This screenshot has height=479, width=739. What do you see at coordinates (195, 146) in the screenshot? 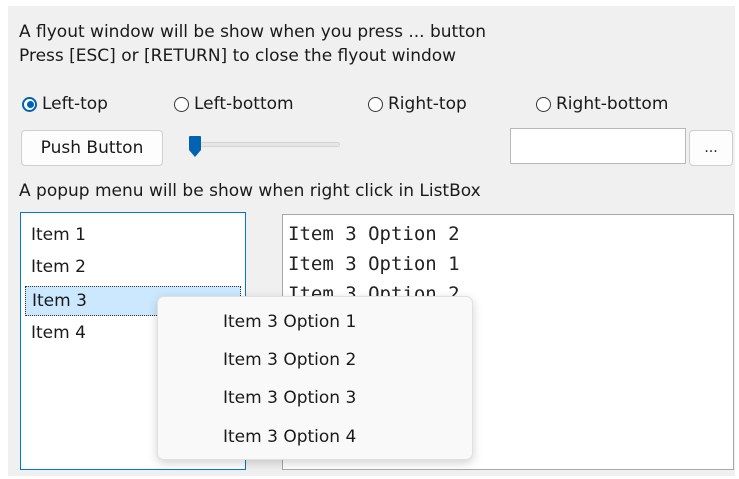
I see `slider-thumb` at bounding box center [195, 146].